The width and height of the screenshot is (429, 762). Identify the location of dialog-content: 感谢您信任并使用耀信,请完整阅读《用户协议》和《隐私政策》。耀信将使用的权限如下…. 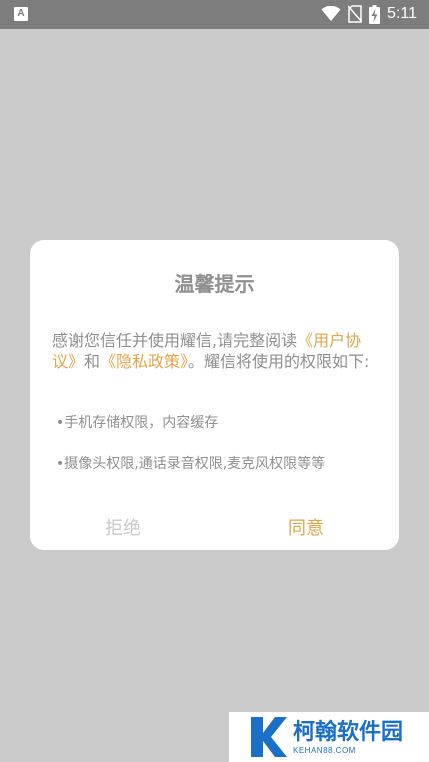
(216, 351).